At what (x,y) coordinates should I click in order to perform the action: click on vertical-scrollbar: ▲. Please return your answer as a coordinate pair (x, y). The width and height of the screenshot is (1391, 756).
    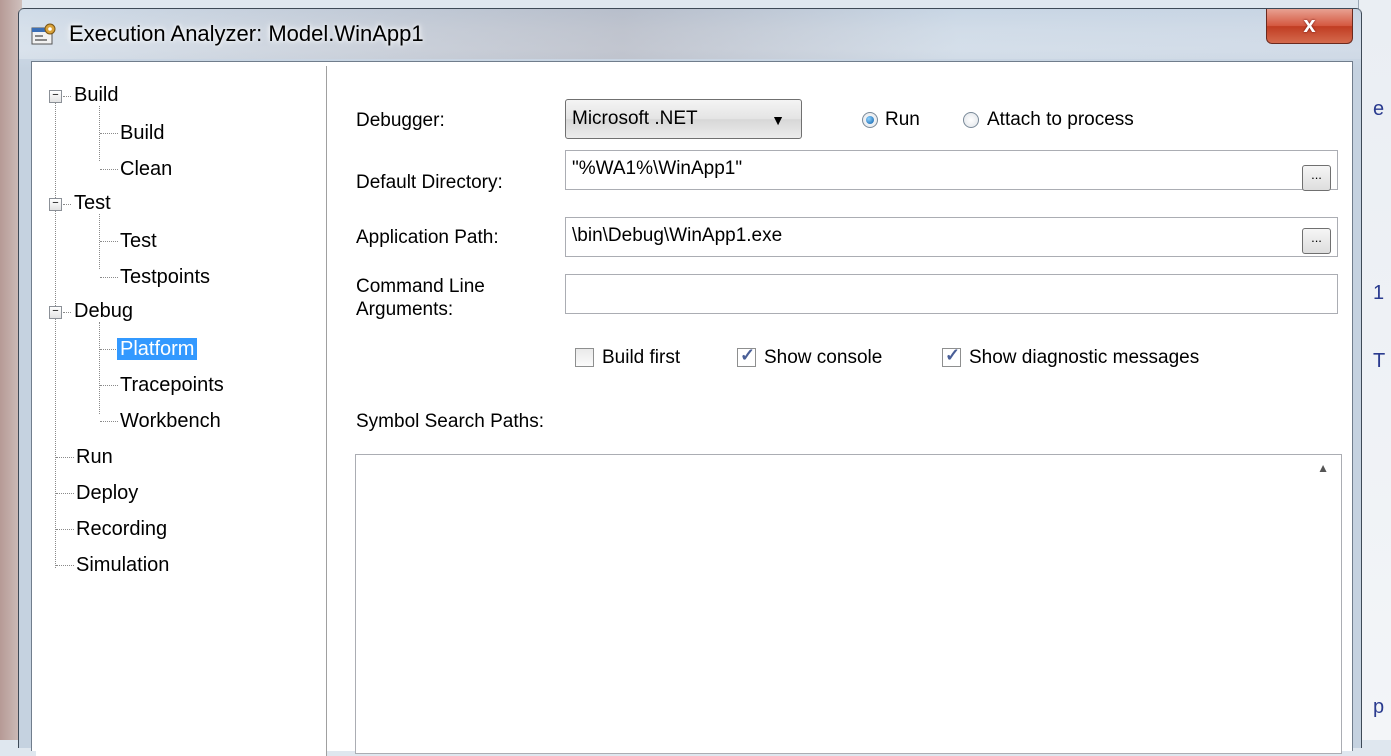
    Looking at the image, I should click on (1324, 604).